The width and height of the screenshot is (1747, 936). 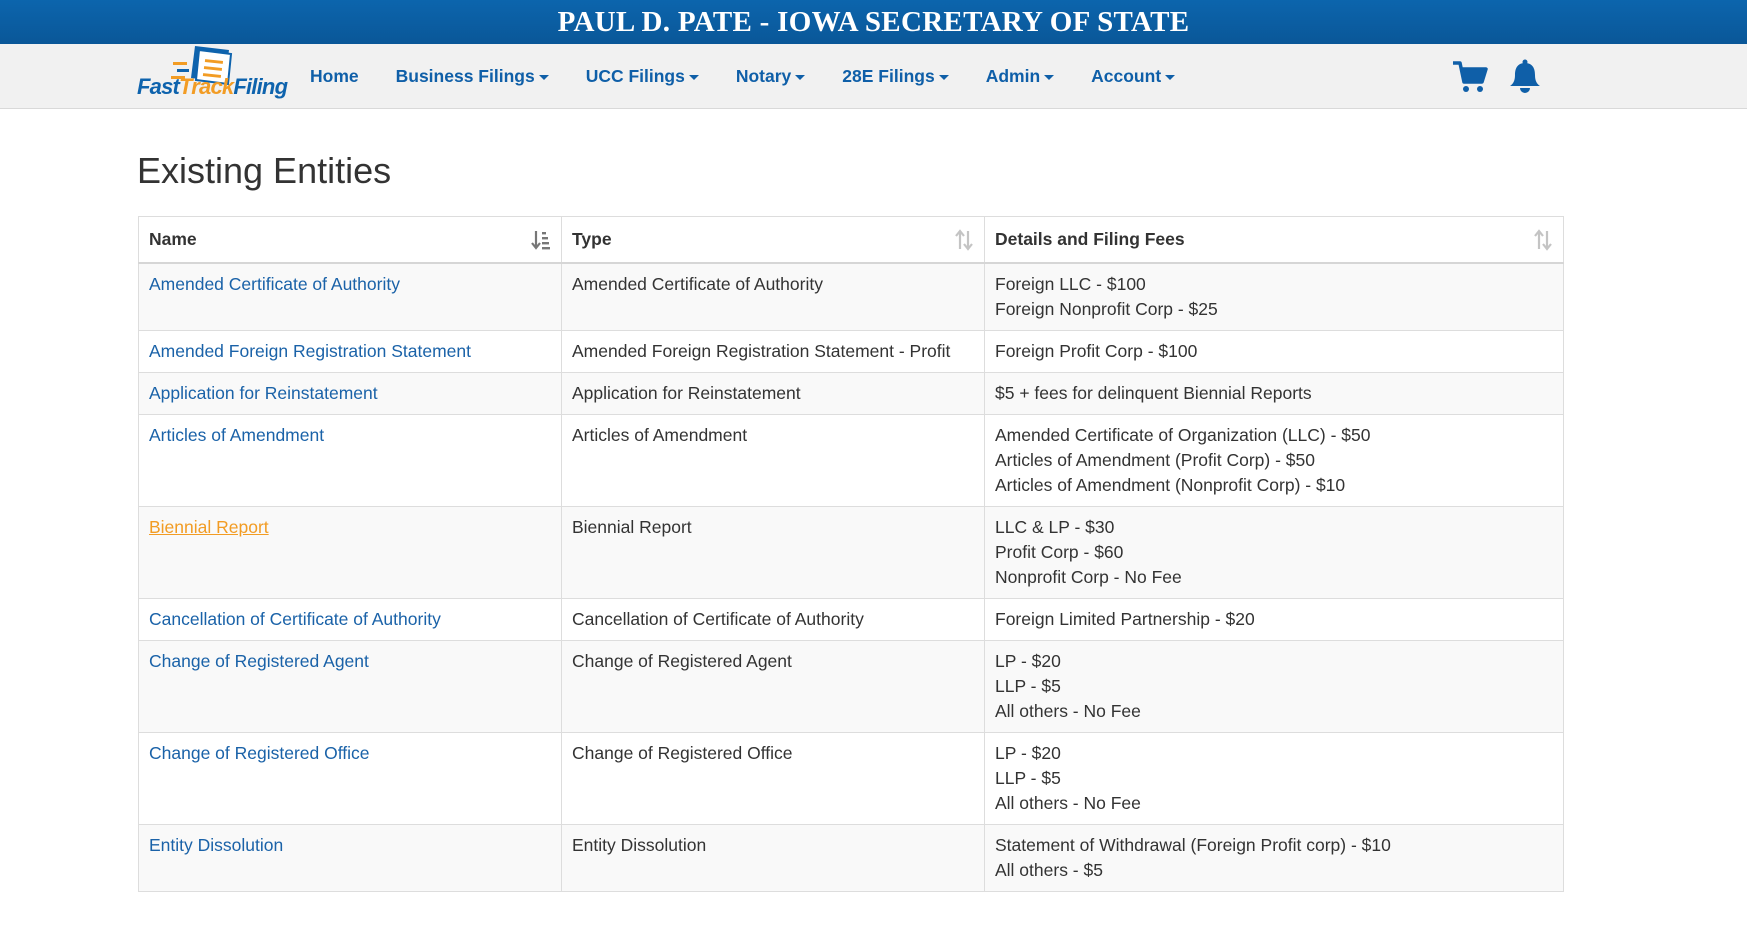 I want to click on fee-line: All others - $5, so click(x=1049, y=870).